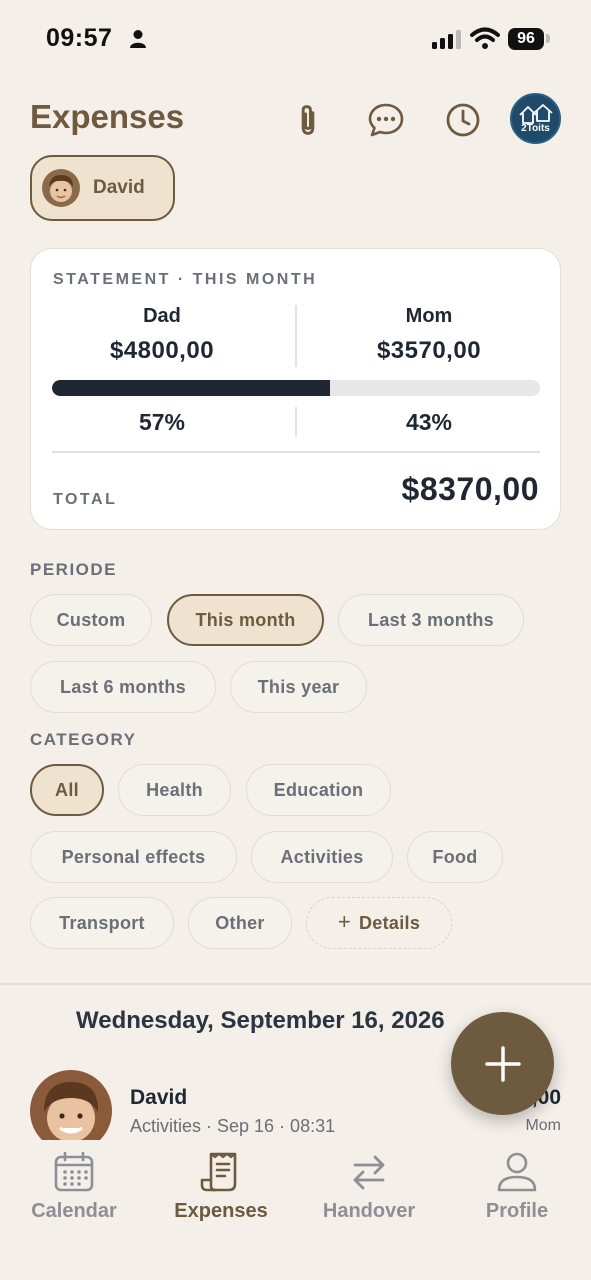 The width and height of the screenshot is (591, 1280). Describe the element at coordinates (535, 114) in the screenshot. I see `houses-logo-icon` at that location.